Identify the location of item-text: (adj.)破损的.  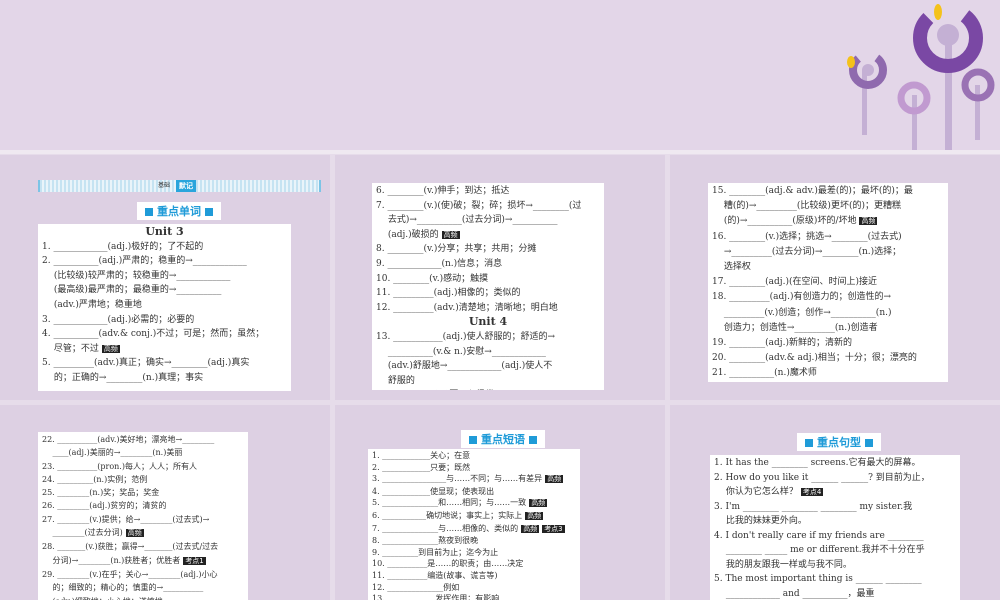
(407, 234).